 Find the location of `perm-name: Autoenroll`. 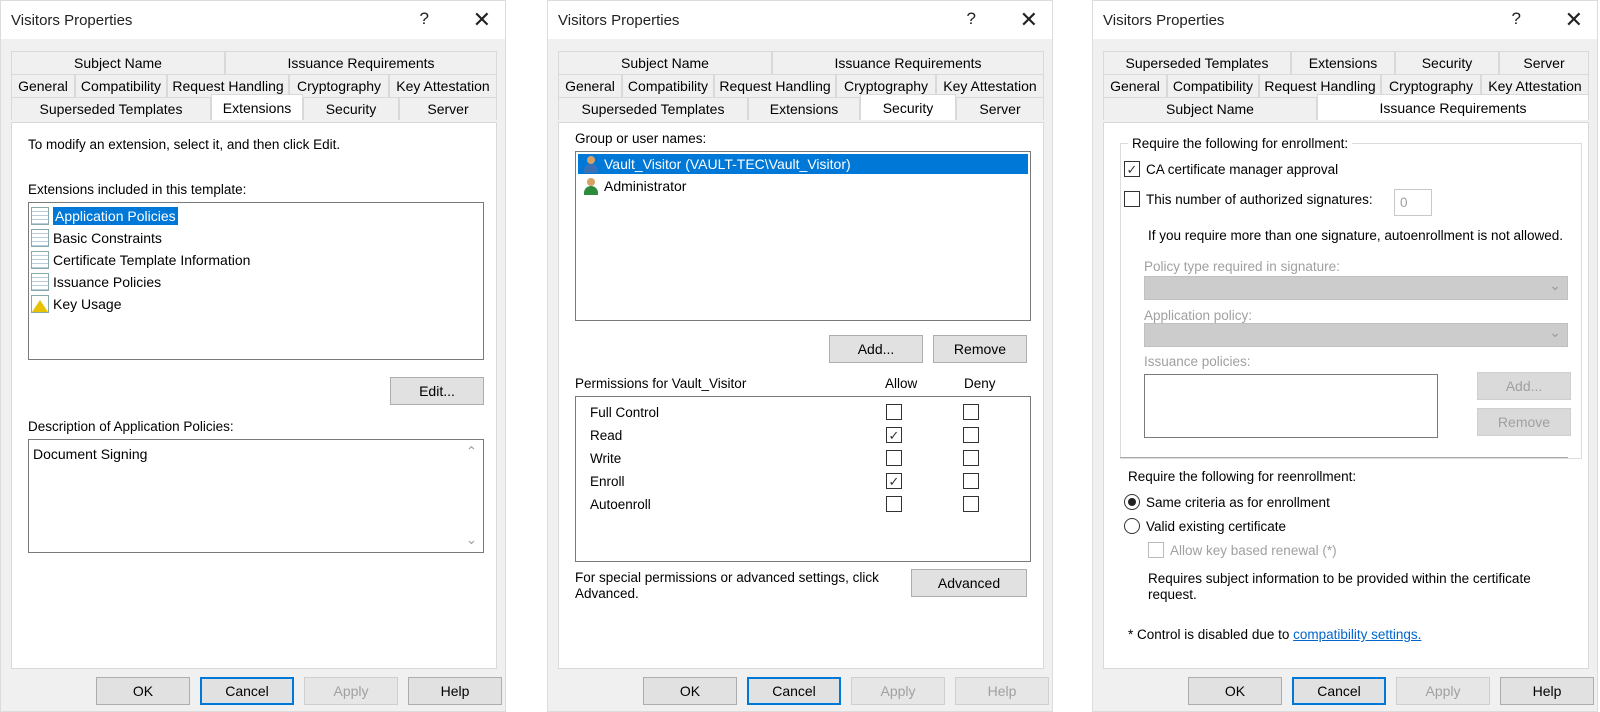

perm-name: Autoenroll is located at coordinates (620, 504).